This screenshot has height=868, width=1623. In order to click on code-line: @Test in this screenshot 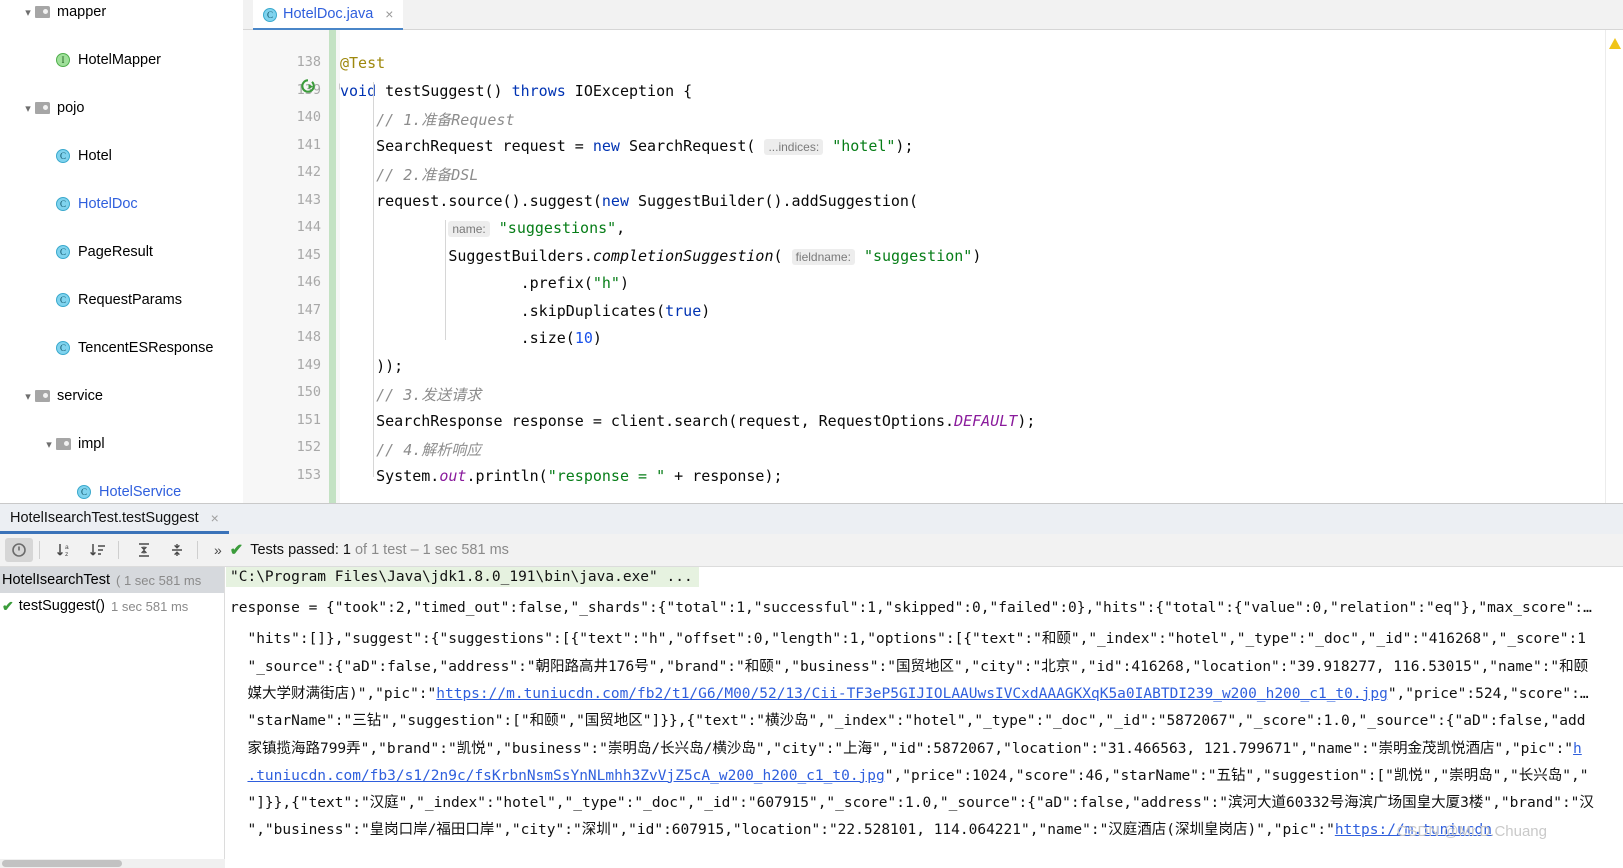, I will do `click(363, 63)`.